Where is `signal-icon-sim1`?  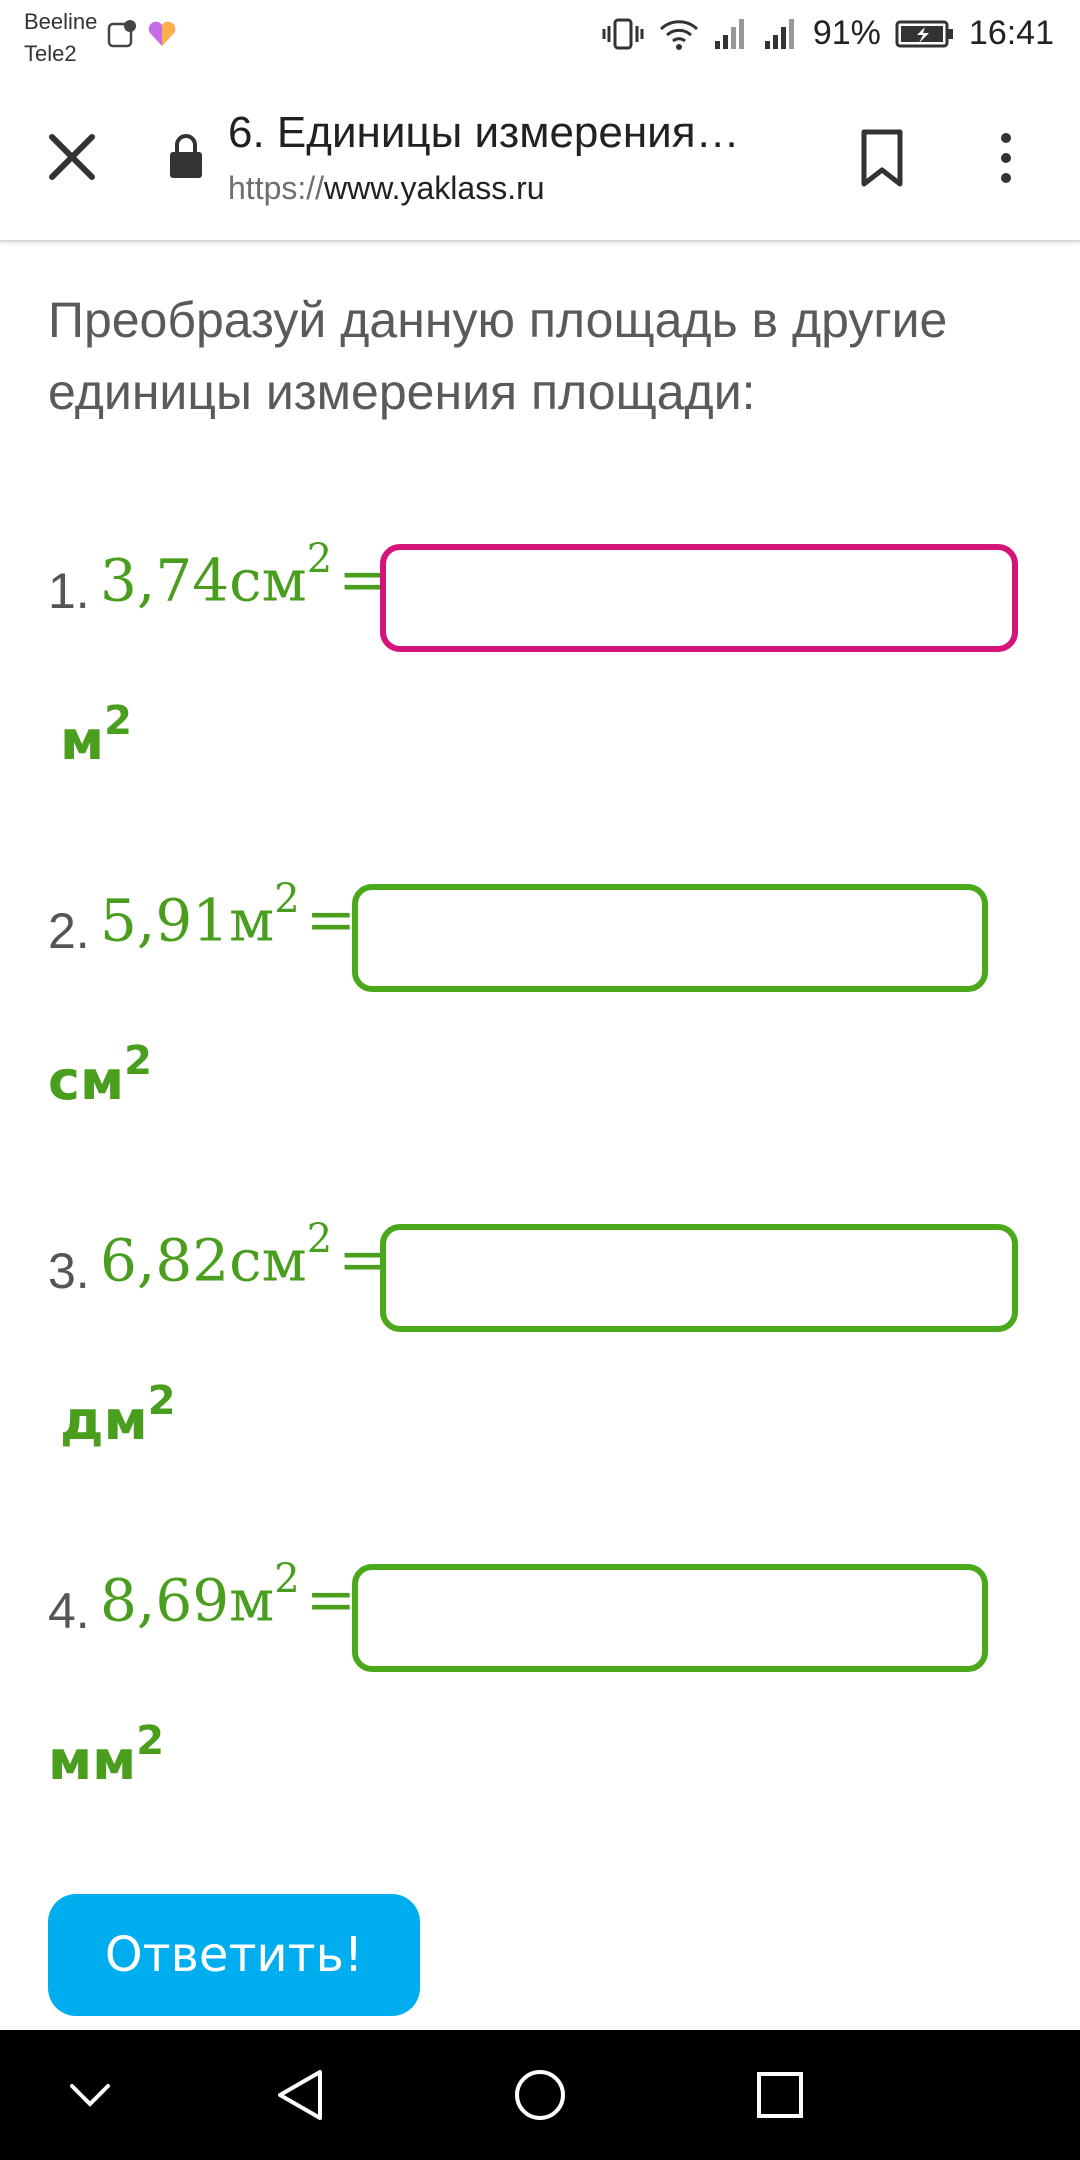 signal-icon-sim1 is located at coordinates (729, 33).